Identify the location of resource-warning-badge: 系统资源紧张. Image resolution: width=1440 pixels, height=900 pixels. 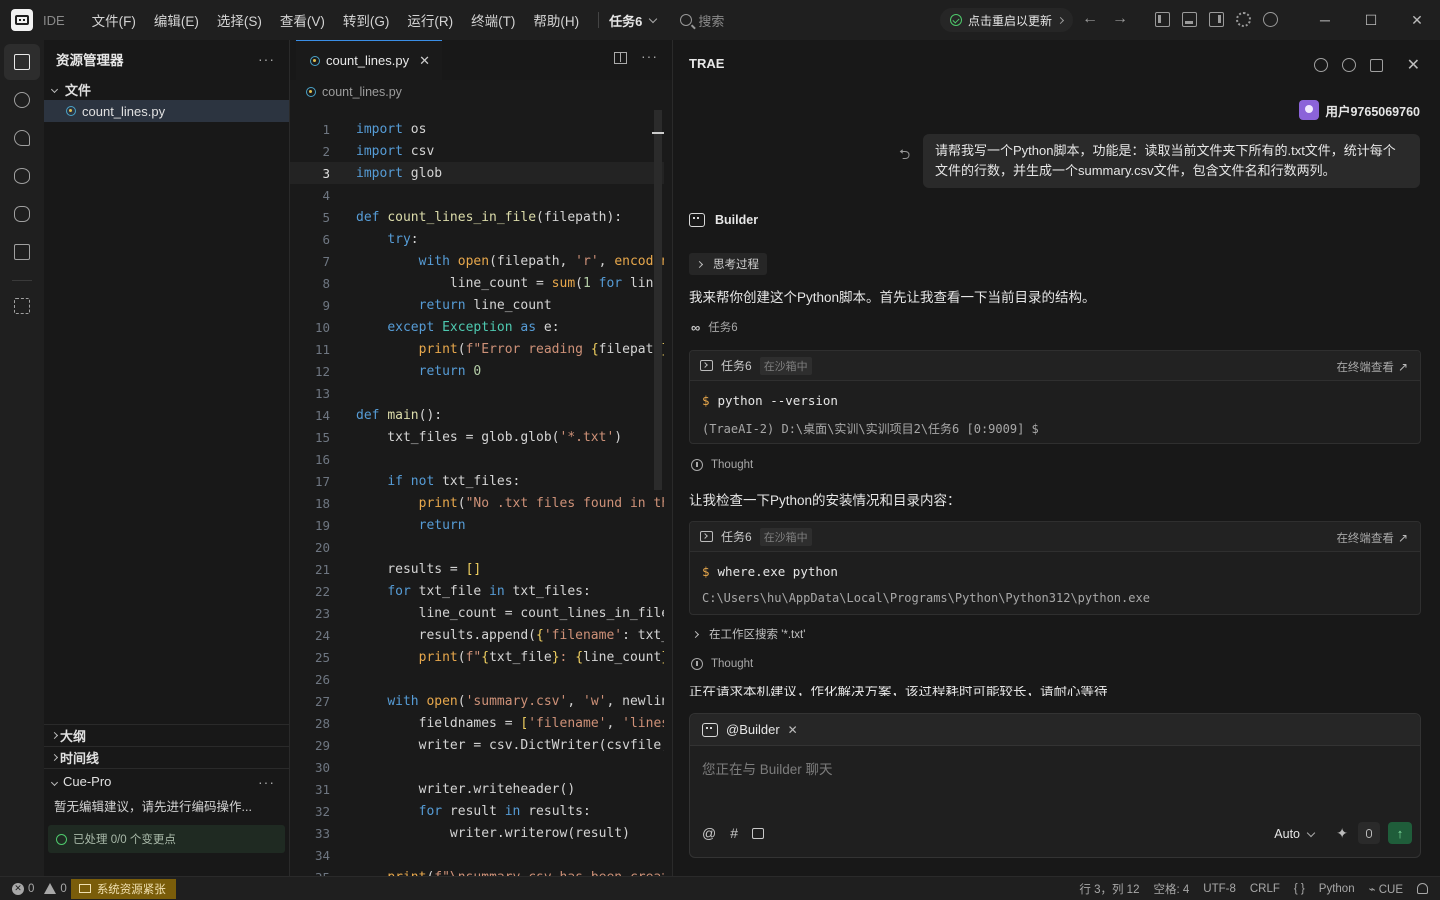
(123, 888).